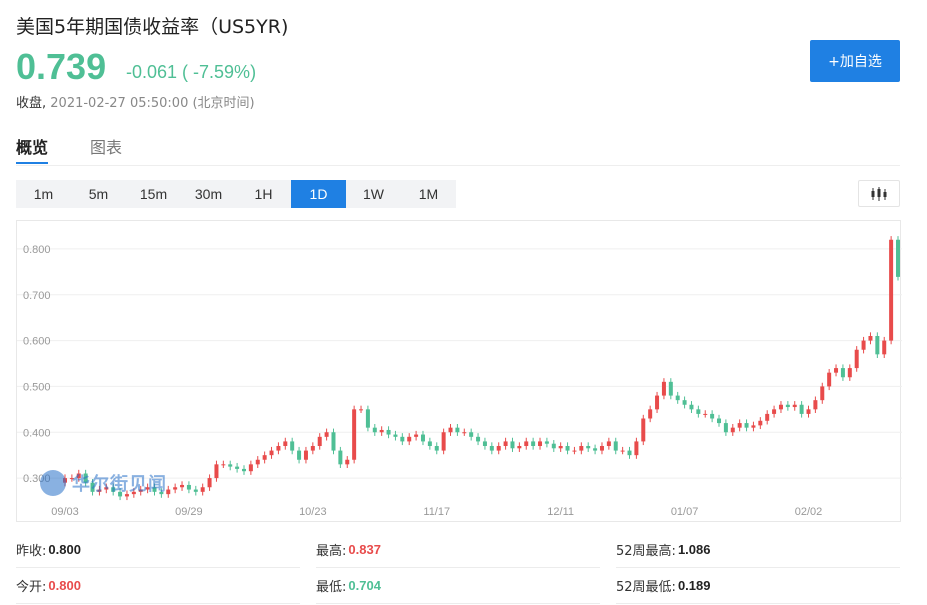 The width and height of the screenshot is (927, 605). I want to click on period-1m: 1m, so click(43, 194).